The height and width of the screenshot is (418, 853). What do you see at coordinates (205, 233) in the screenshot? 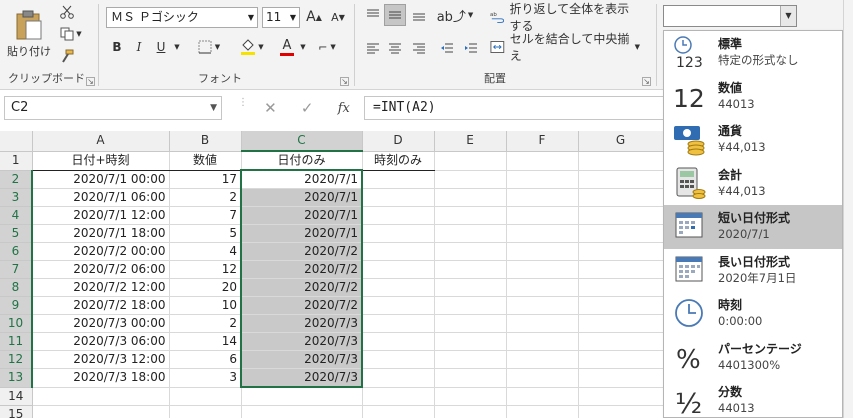
I see `cell-value: 5` at bounding box center [205, 233].